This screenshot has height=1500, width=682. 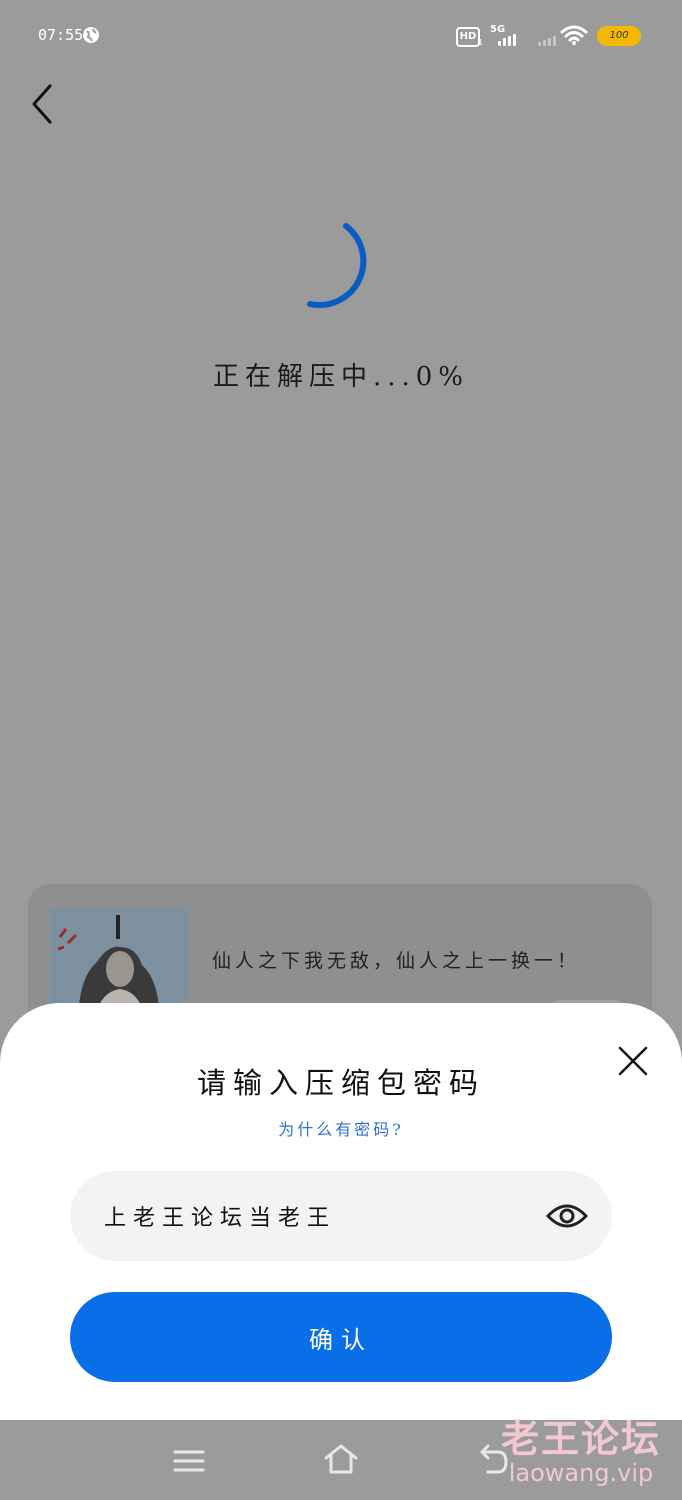 I want to click on eye-icon, so click(x=567, y=1216).